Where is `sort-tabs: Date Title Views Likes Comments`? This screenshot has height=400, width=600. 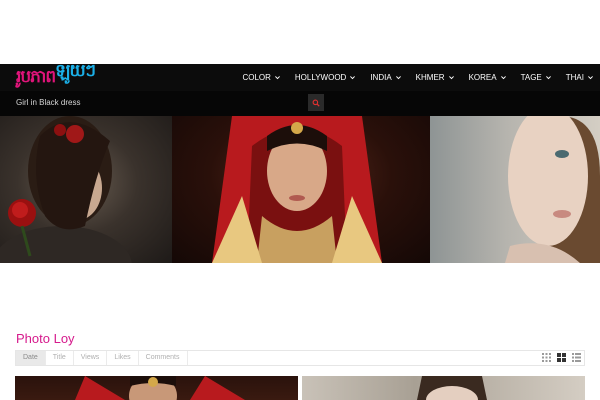
sort-tabs: Date Title Views Likes Comments is located at coordinates (102, 358).